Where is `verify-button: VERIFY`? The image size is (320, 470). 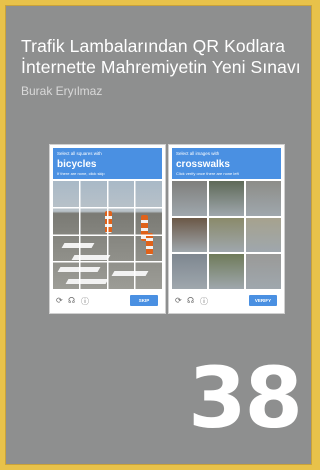
verify-button: VERIFY is located at coordinates (263, 300).